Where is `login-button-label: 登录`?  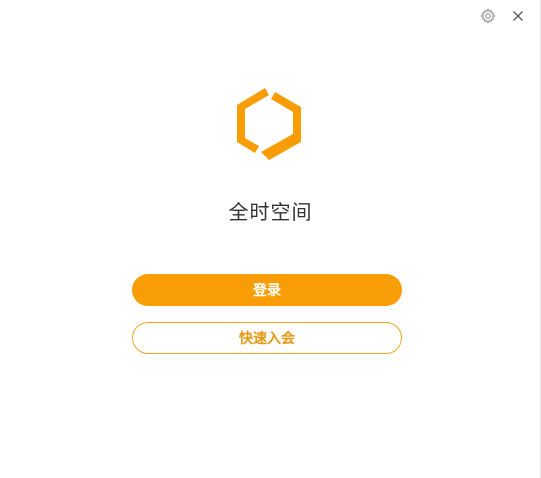
login-button-label: 登录 is located at coordinates (267, 291).